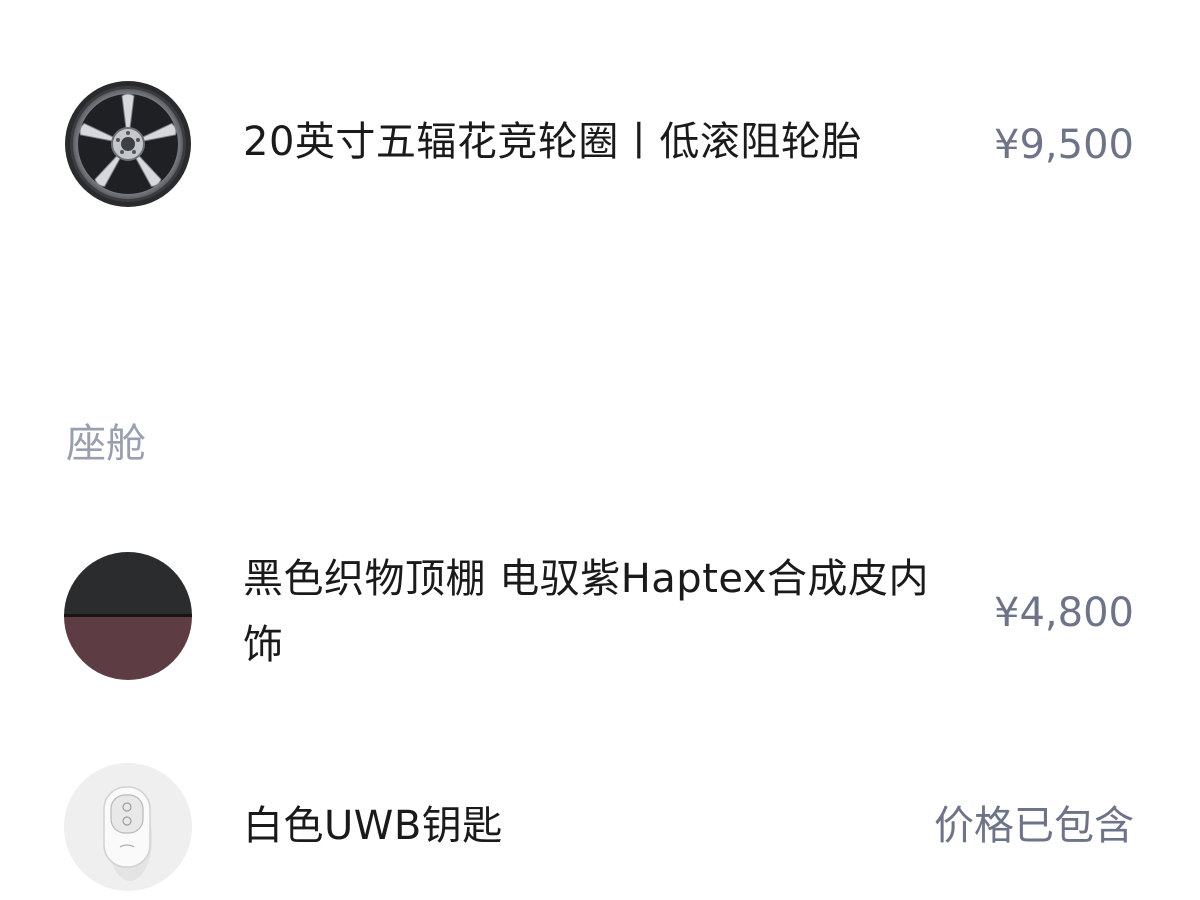  I want to click on option-name: 黑色织物顶棚 电驭紫Haptex合成皮内饰, so click(586, 612).